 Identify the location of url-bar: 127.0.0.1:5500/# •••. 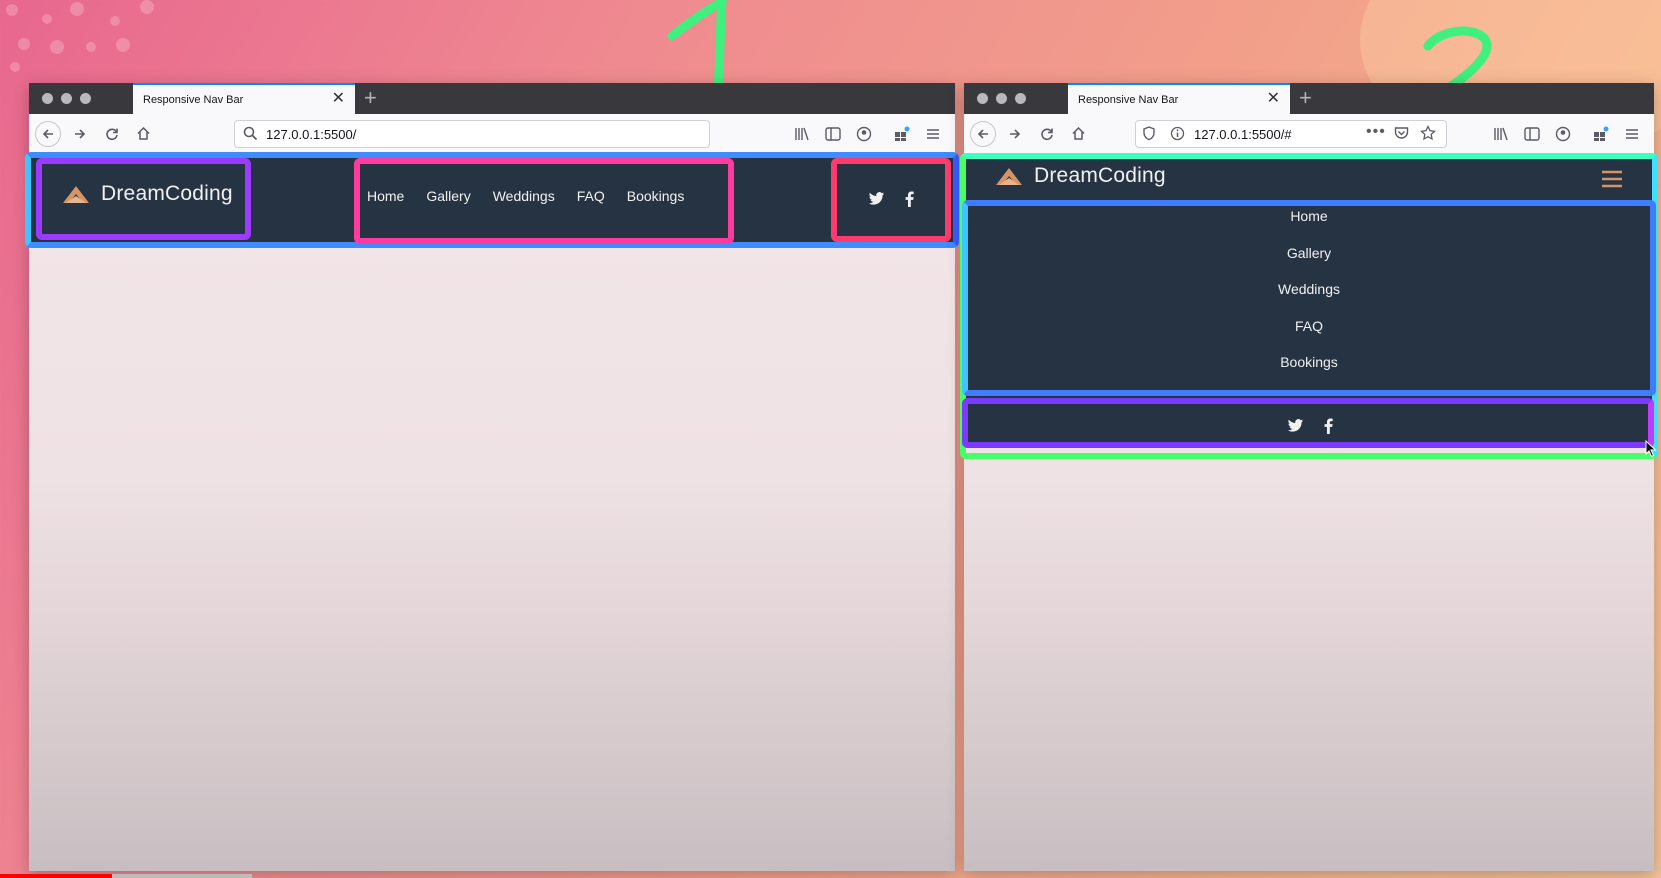
(1291, 134).